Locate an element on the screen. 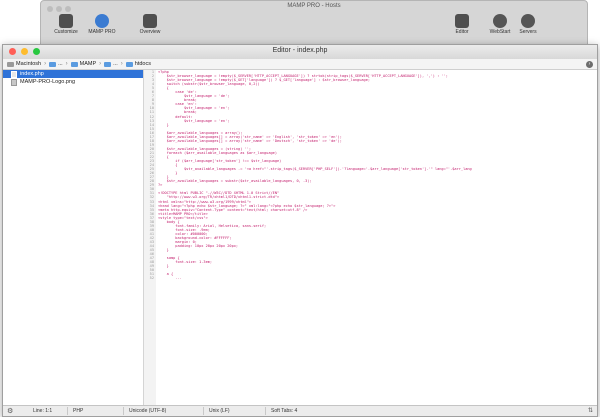 Image resolution: width=600 pixels, height=417 pixels. editor-button: Editor is located at coordinates (462, 24).